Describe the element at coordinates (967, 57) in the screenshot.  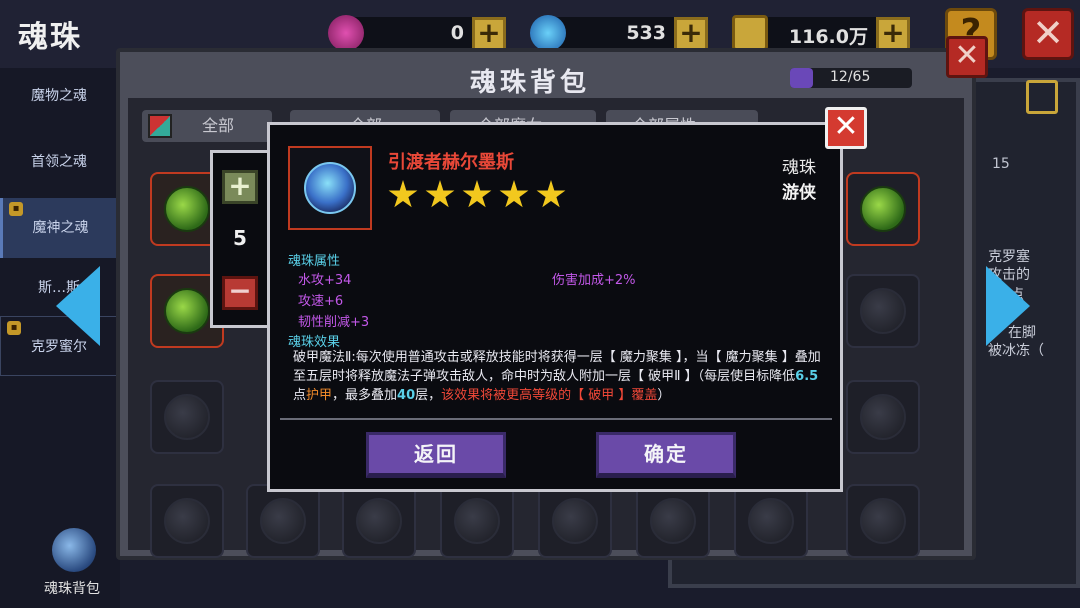
I see `close-bag-button: ✕` at that location.